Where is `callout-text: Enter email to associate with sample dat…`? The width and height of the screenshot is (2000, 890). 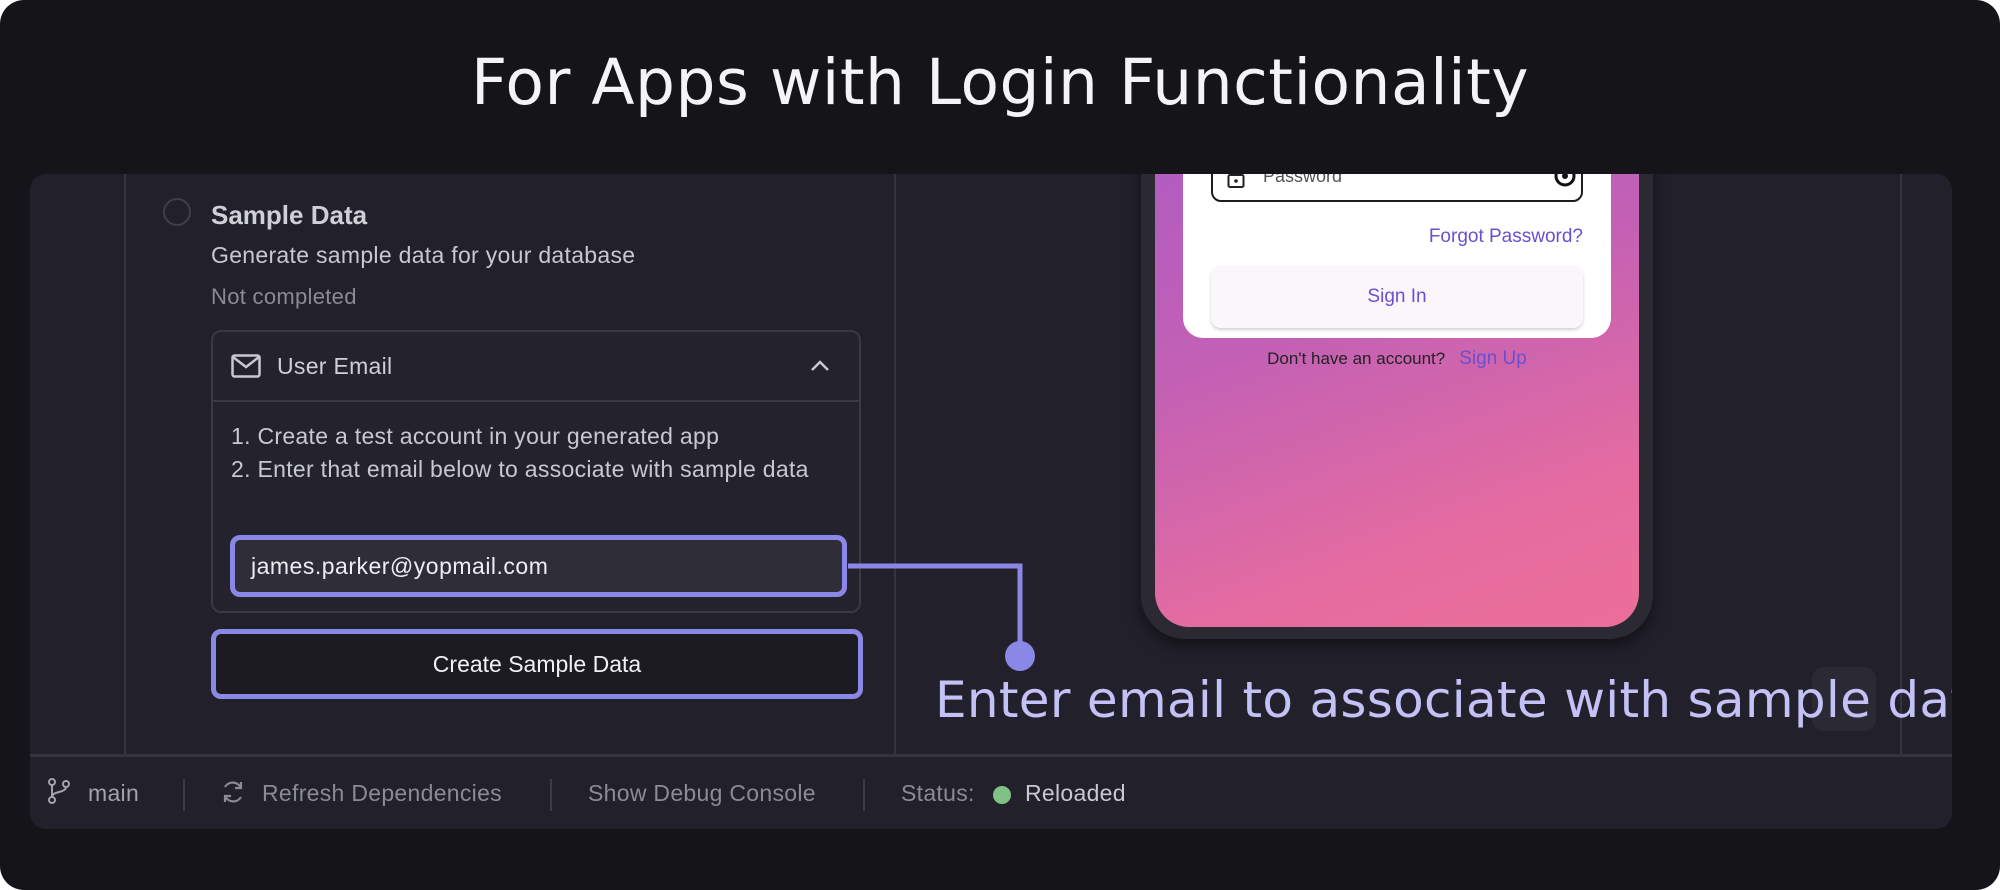
callout-text: Enter email to associate with sample dat… is located at coordinates (1443, 700).